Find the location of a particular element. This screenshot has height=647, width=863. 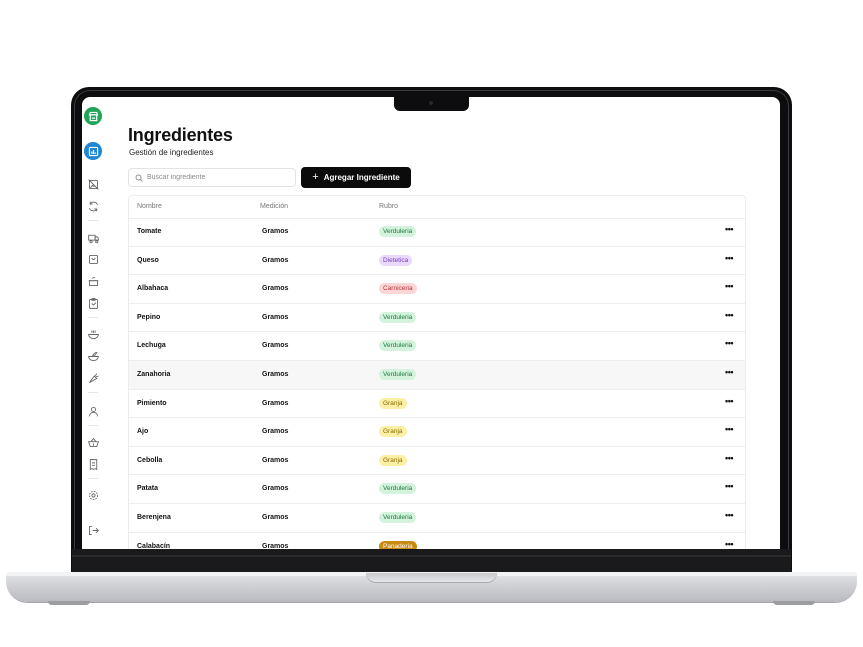

sidebar-item-orders is located at coordinates (93, 259).